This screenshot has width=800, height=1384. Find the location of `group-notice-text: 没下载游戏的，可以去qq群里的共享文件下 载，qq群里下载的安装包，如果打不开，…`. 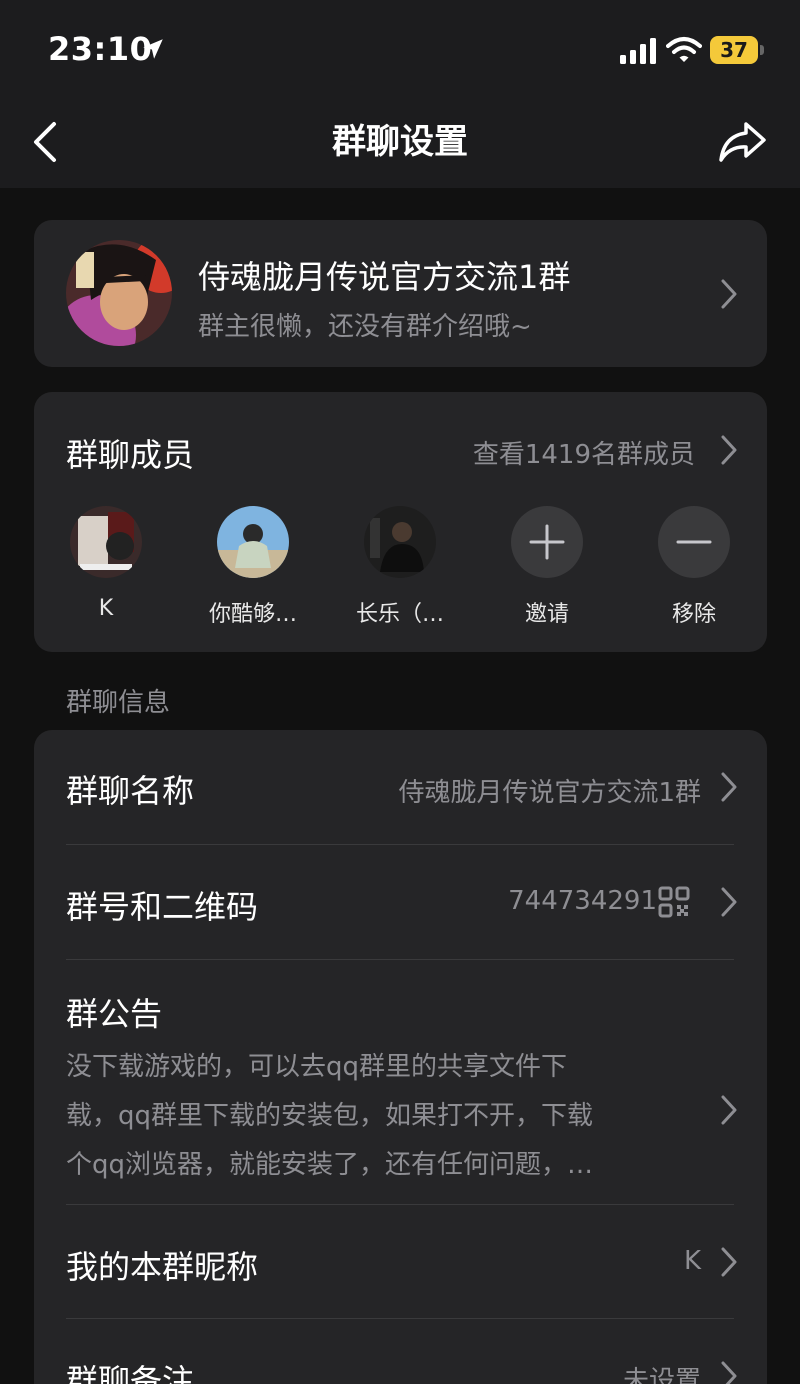

group-notice-text: 没下载游戏的，可以去qq群里的共享文件下 载，qq群里下载的安装包，如果打不开，… is located at coordinates (376, 1116).